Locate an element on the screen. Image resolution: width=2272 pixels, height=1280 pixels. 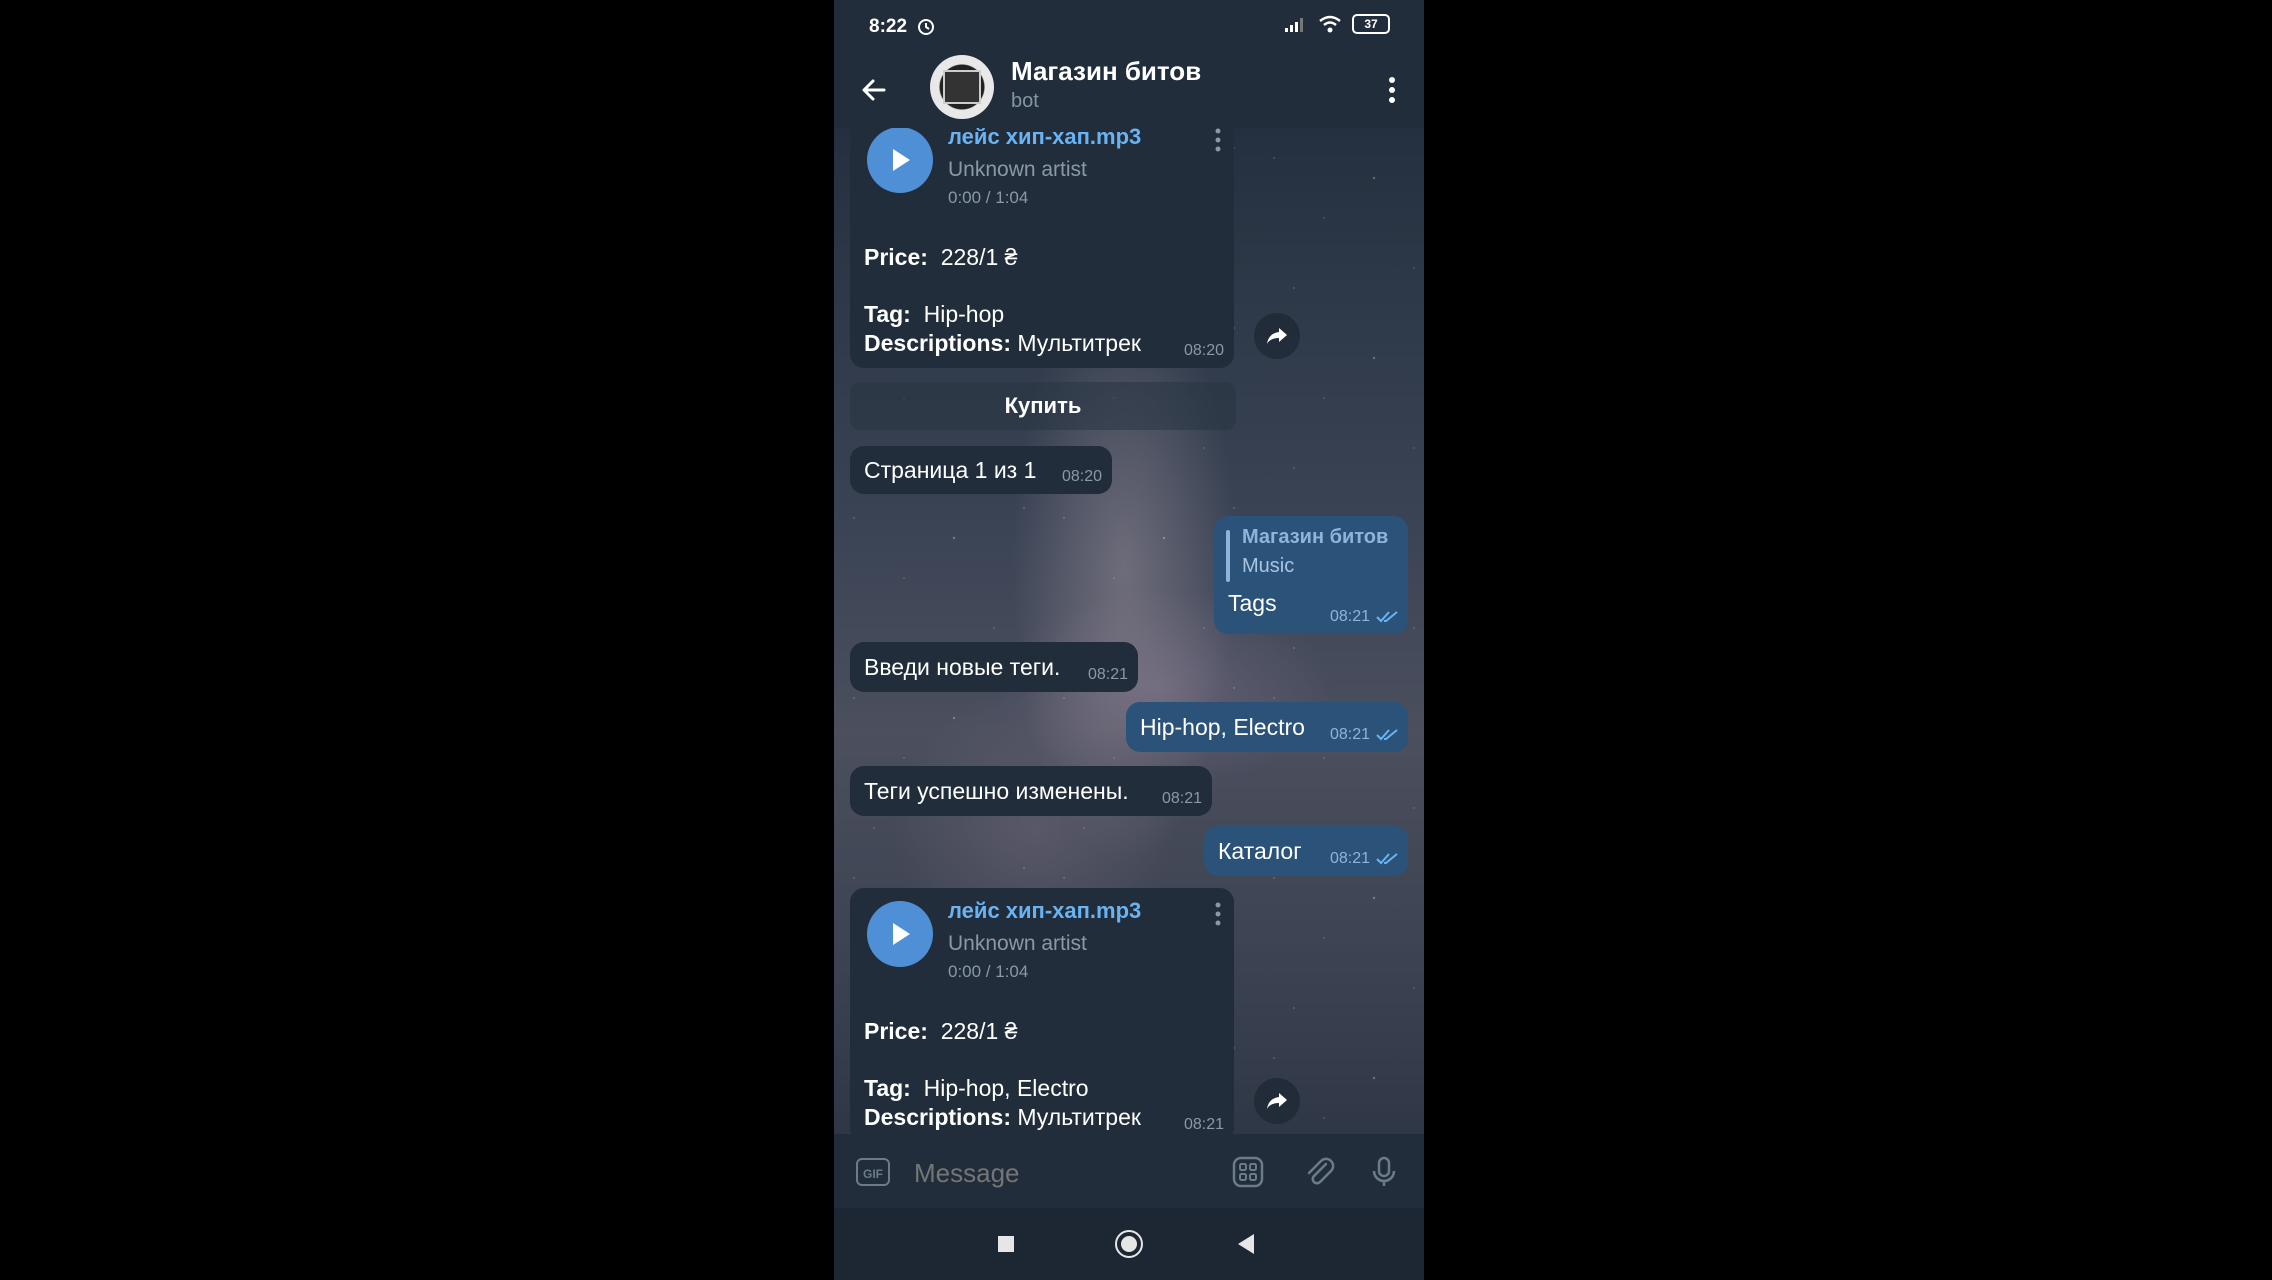
status-icons: 37 is located at coordinates (1337, 24).